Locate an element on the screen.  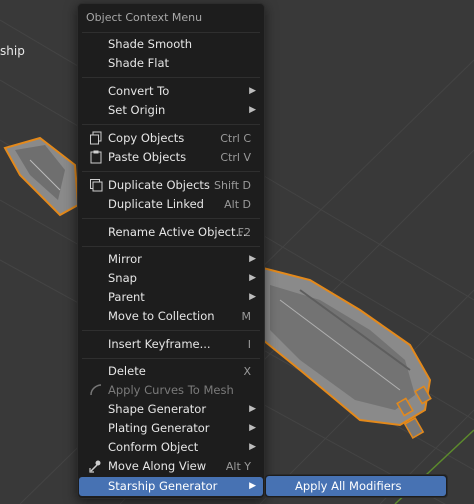
menu-item-duplicate-objects: Duplicate Objects Shift D is located at coordinates (171, 185).